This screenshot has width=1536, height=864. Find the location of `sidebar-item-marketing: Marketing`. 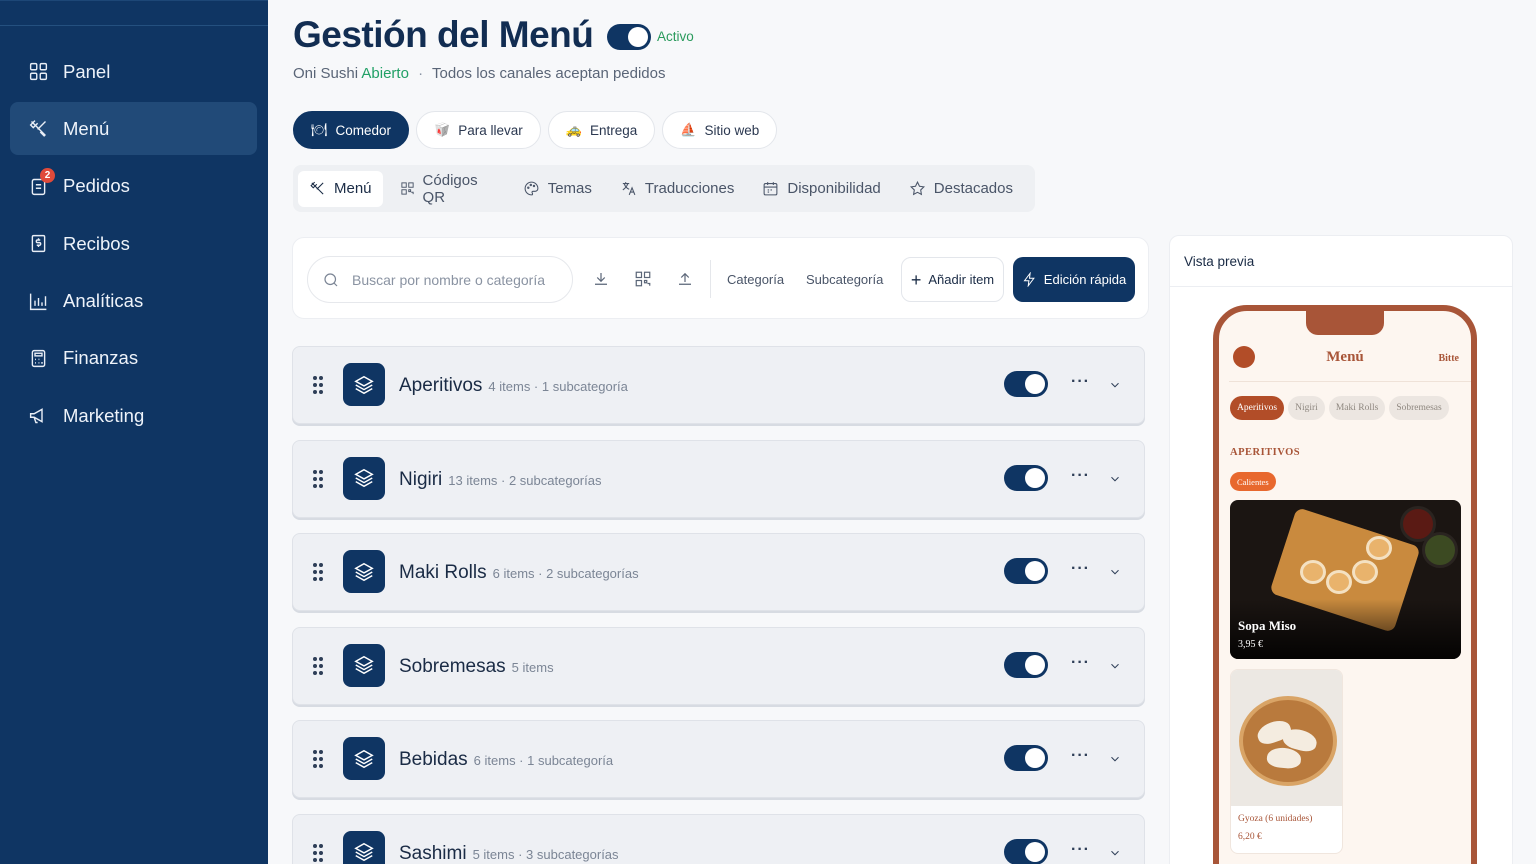

sidebar-item-marketing: Marketing is located at coordinates (133, 415).